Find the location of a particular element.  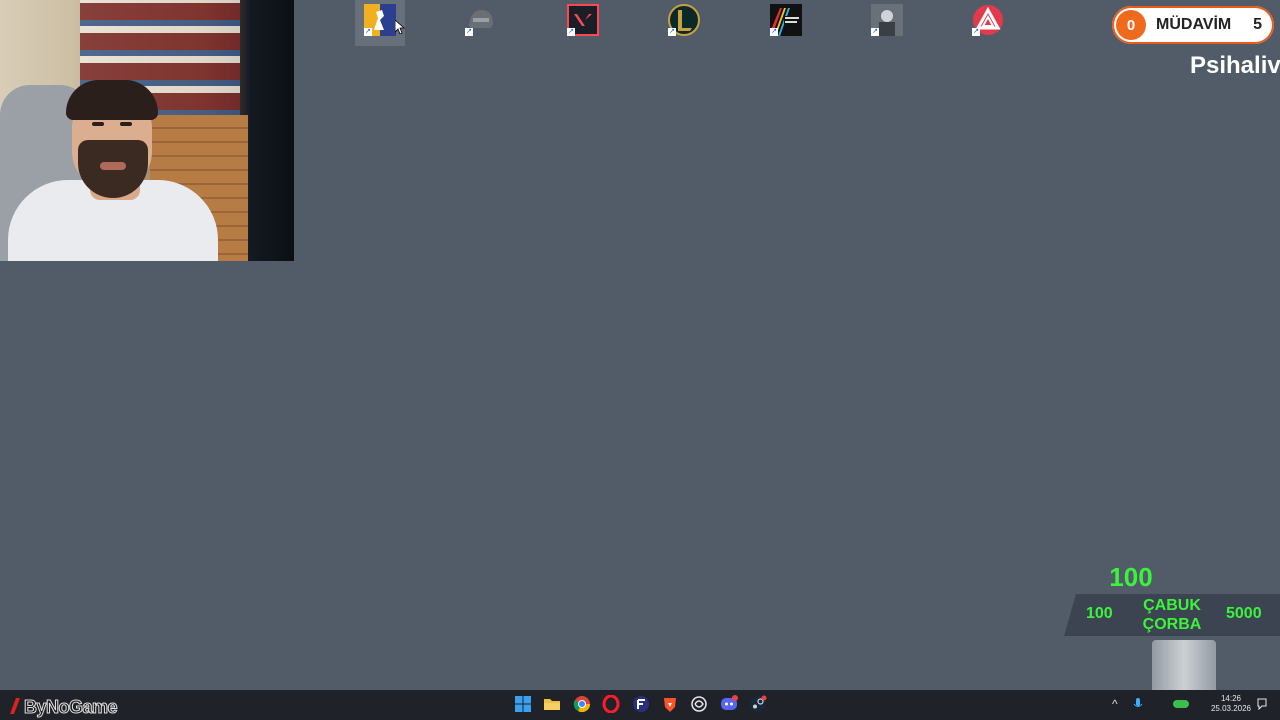

microphone-icon is located at coordinates (1138, 704).